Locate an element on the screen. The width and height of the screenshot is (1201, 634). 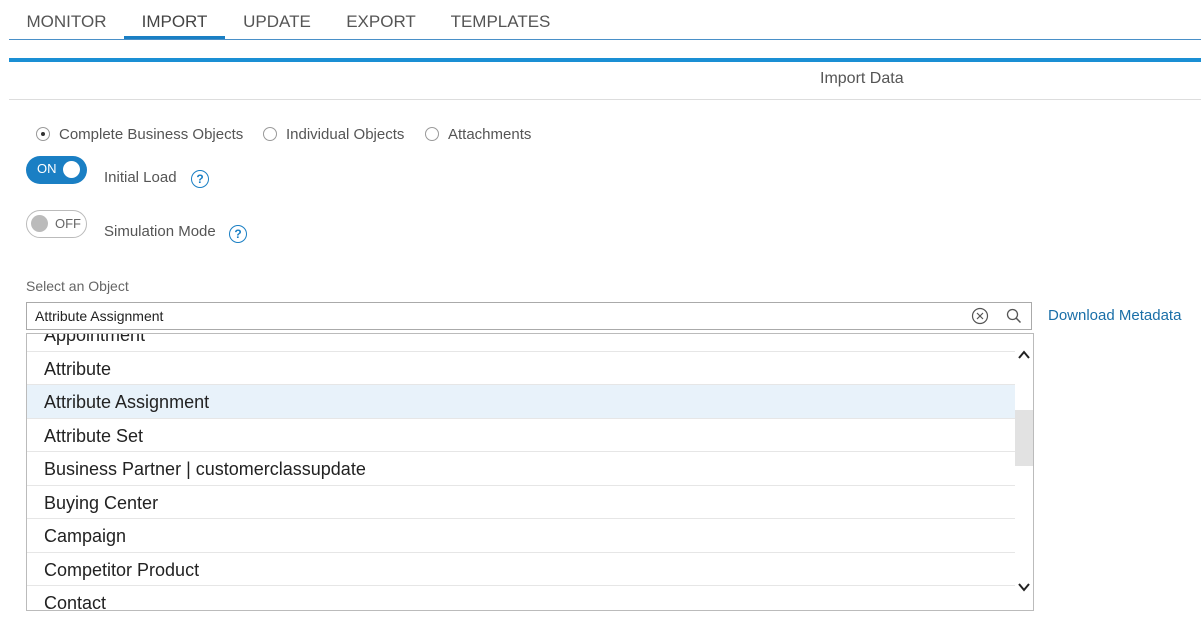
clear-icon is located at coordinates (980, 316).